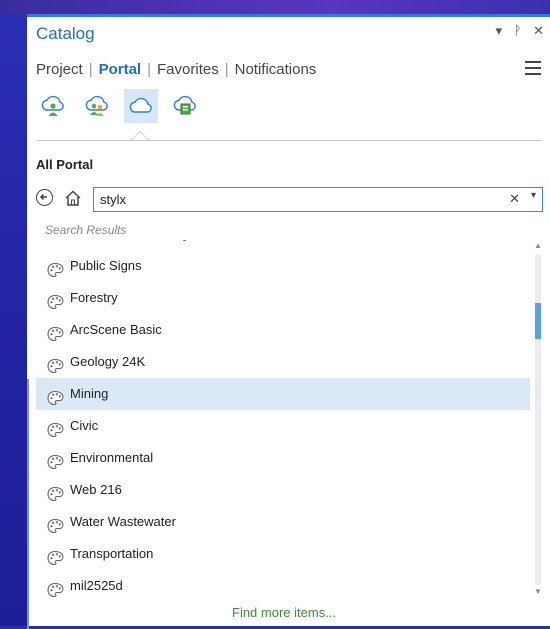 The width and height of the screenshot is (550, 629). Describe the element at coordinates (283, 330) in the screenshot. I see `list-item: ArcScene Basic` at that location.